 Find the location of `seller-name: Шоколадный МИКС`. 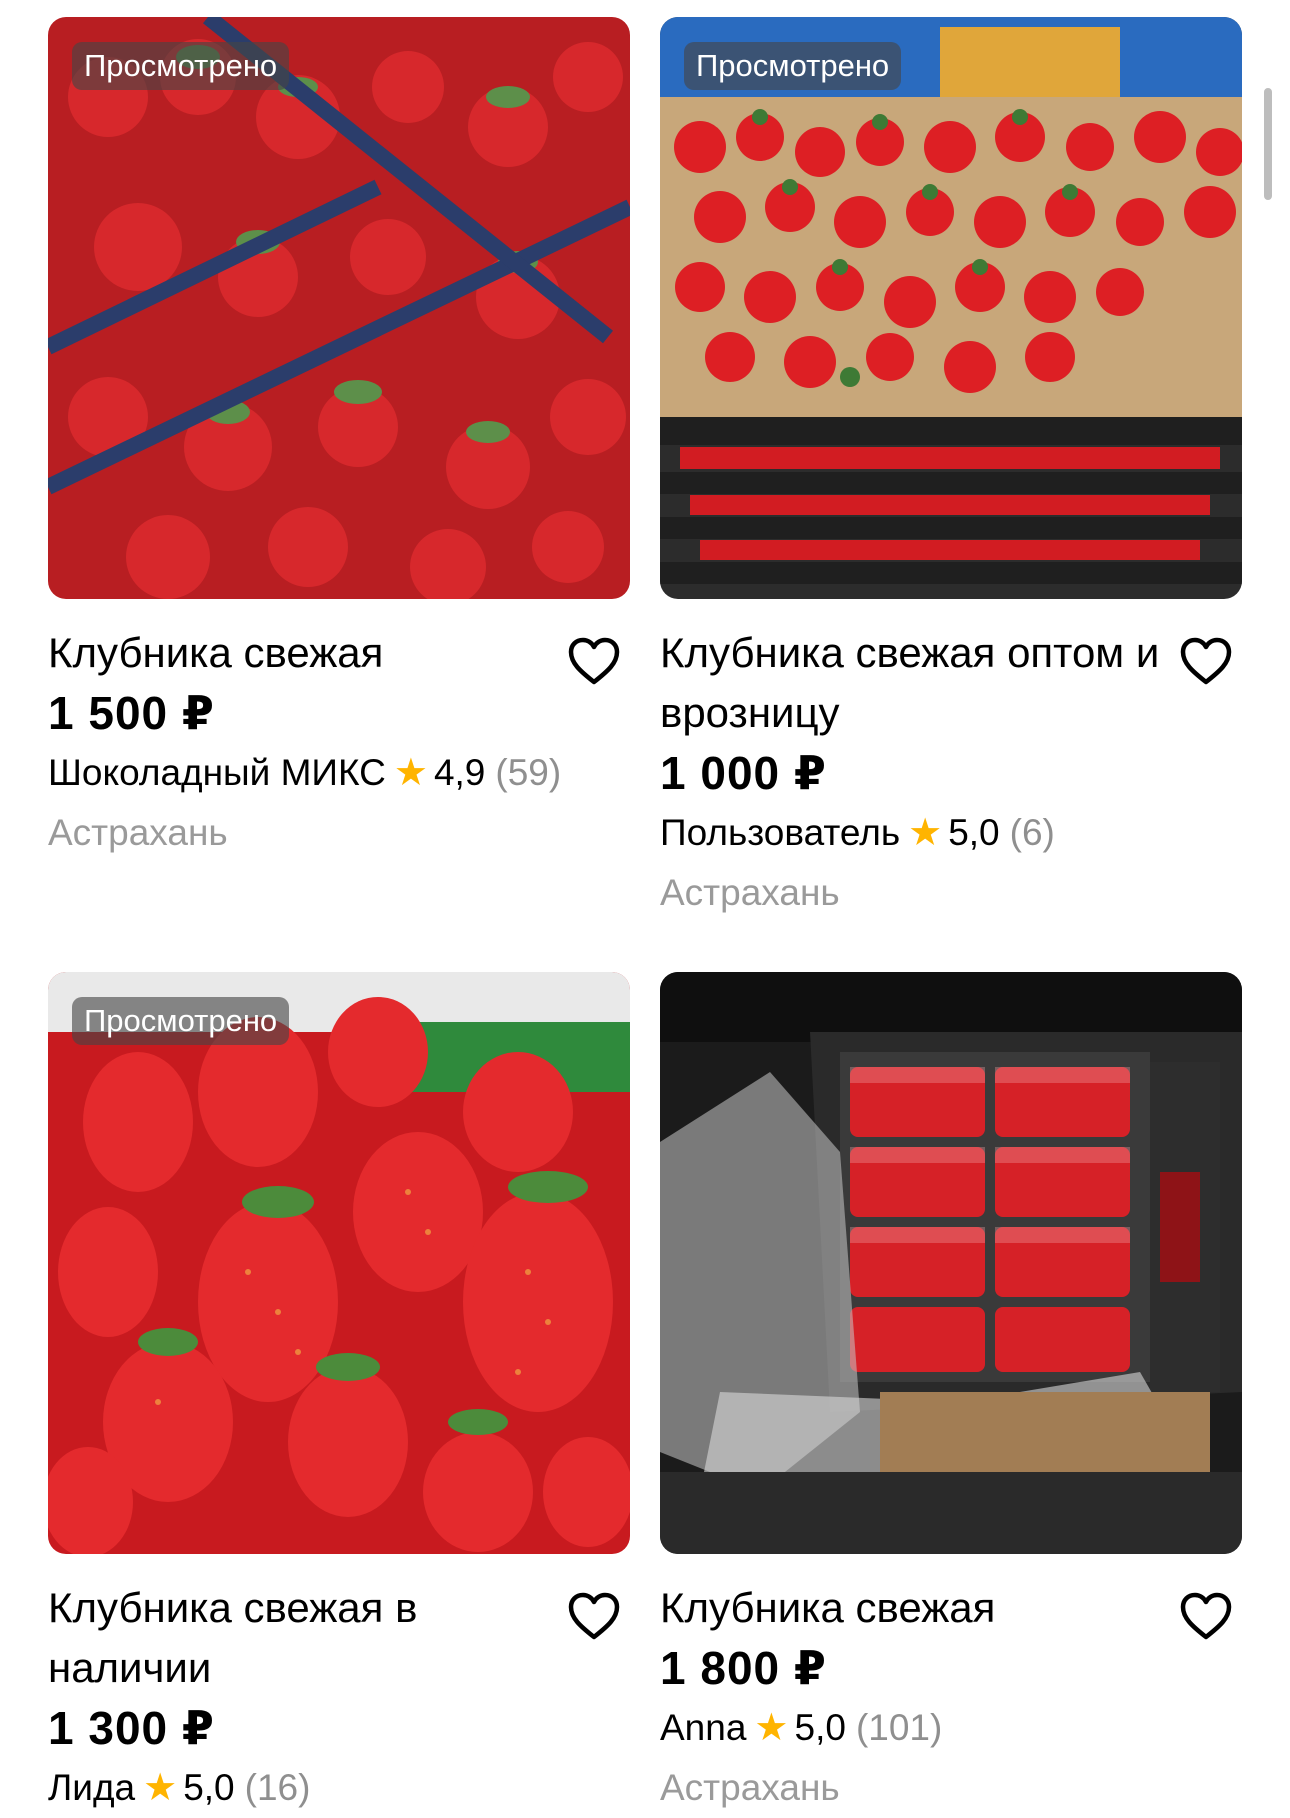

seller-name: Шоколадный МИКС is located at coordinates (217, 772).